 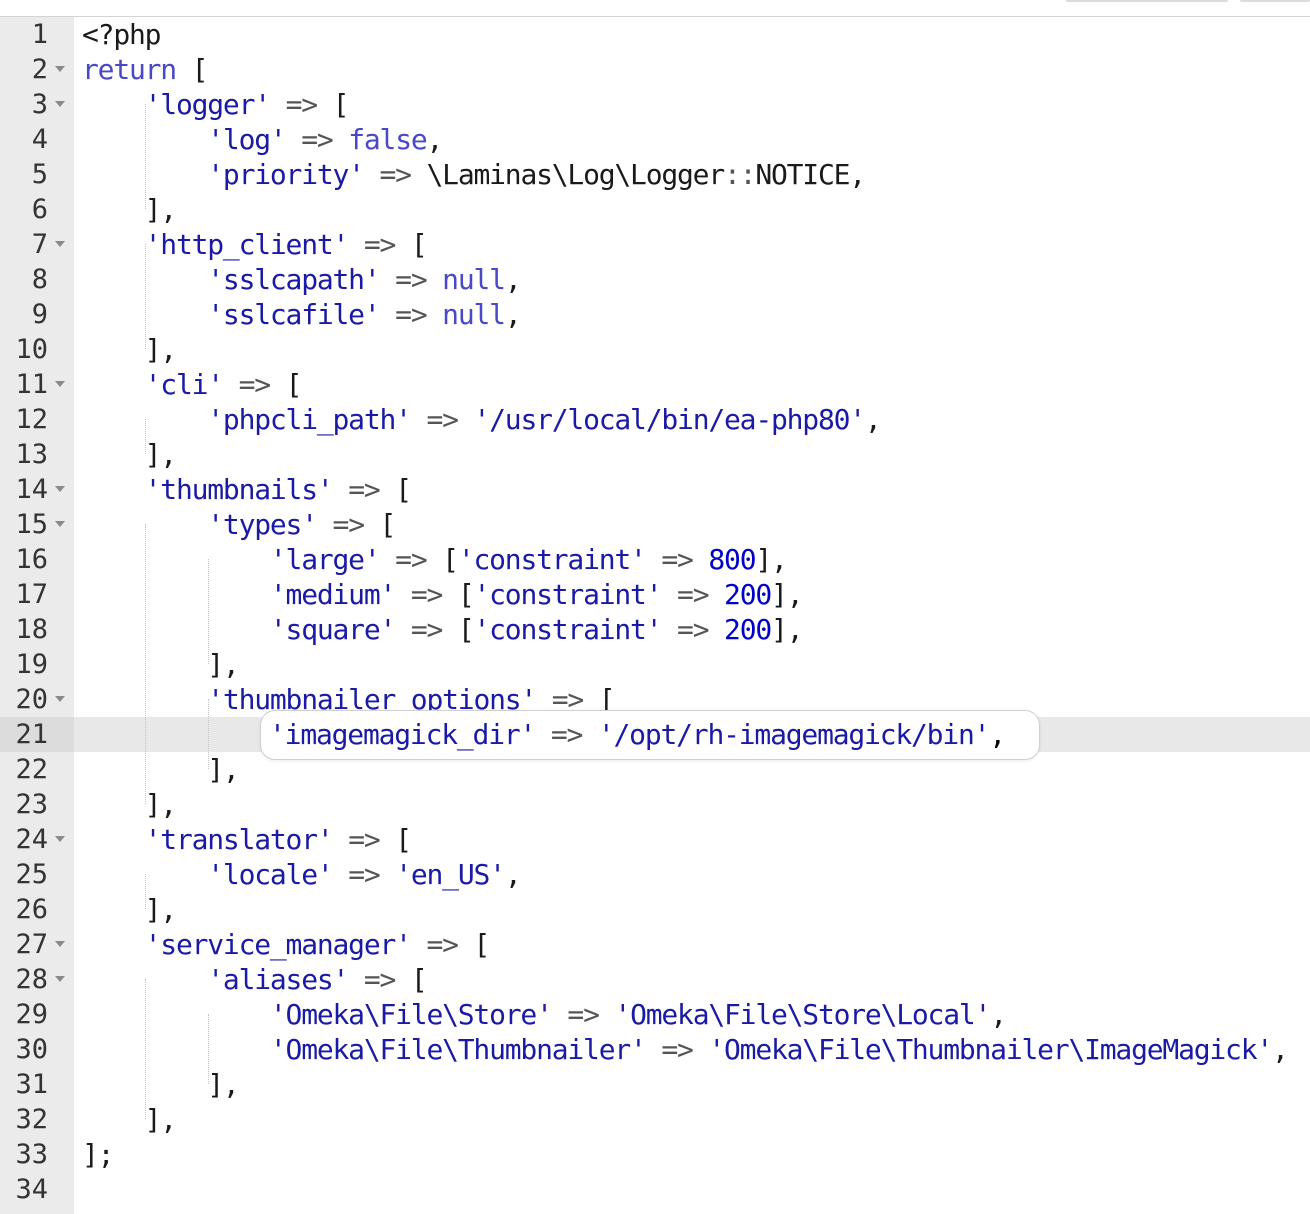 What do you see at coordinates (655, 909) in the screenshot?
I see `code-line: 26 ],` at bounding box center [655, 909].